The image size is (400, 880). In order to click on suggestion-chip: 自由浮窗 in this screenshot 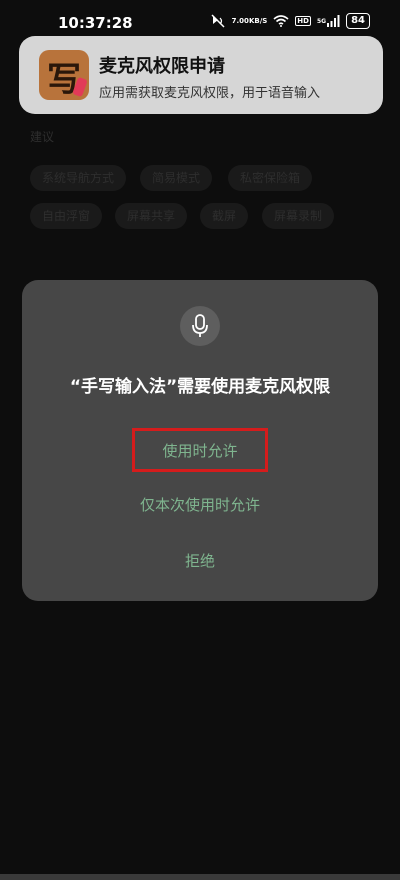, I will do `click(66, 216)`.